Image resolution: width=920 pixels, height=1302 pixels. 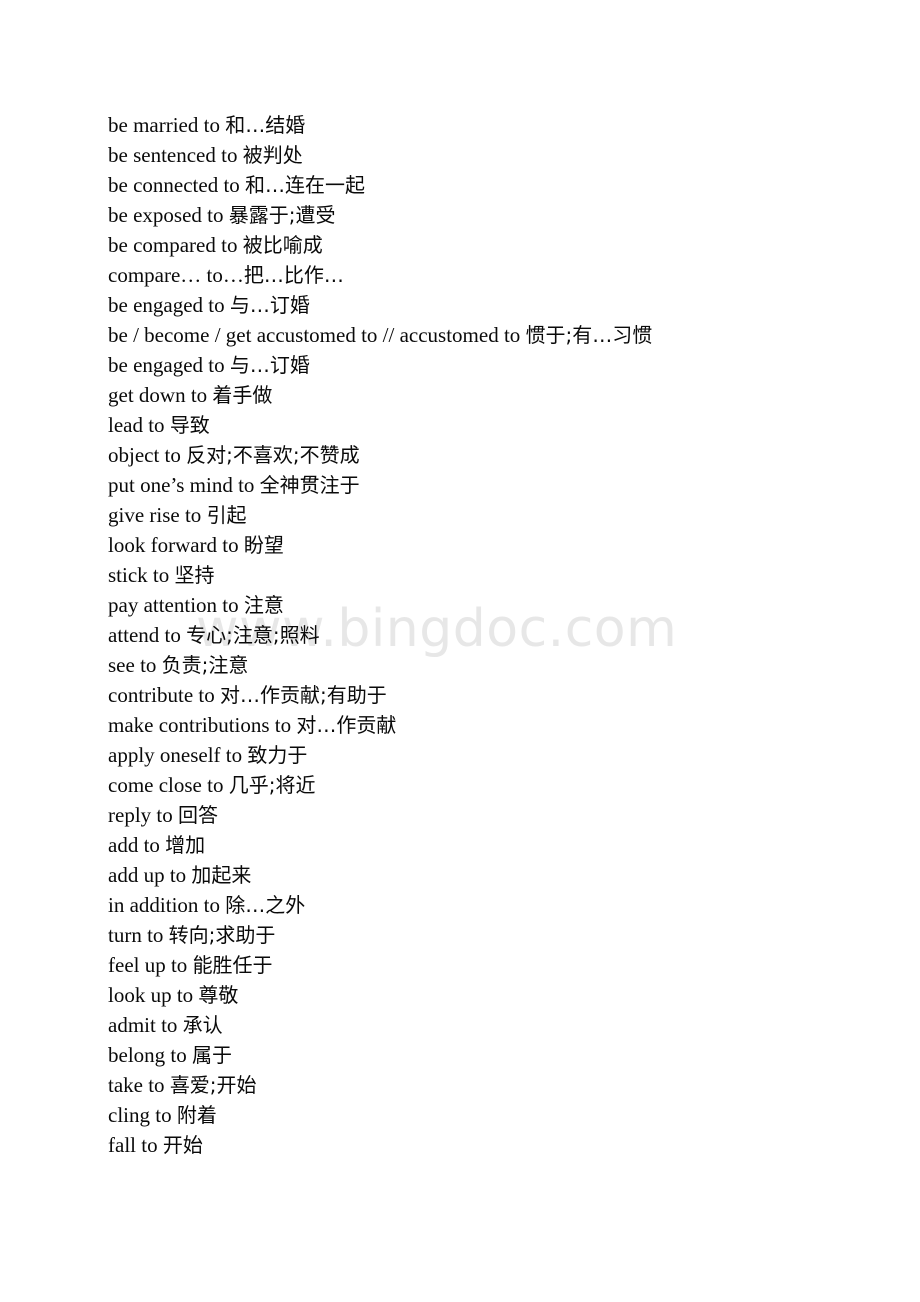 I want to click on phrase-line: attend to 专心;注意;照料, so click(x=478, y=635).